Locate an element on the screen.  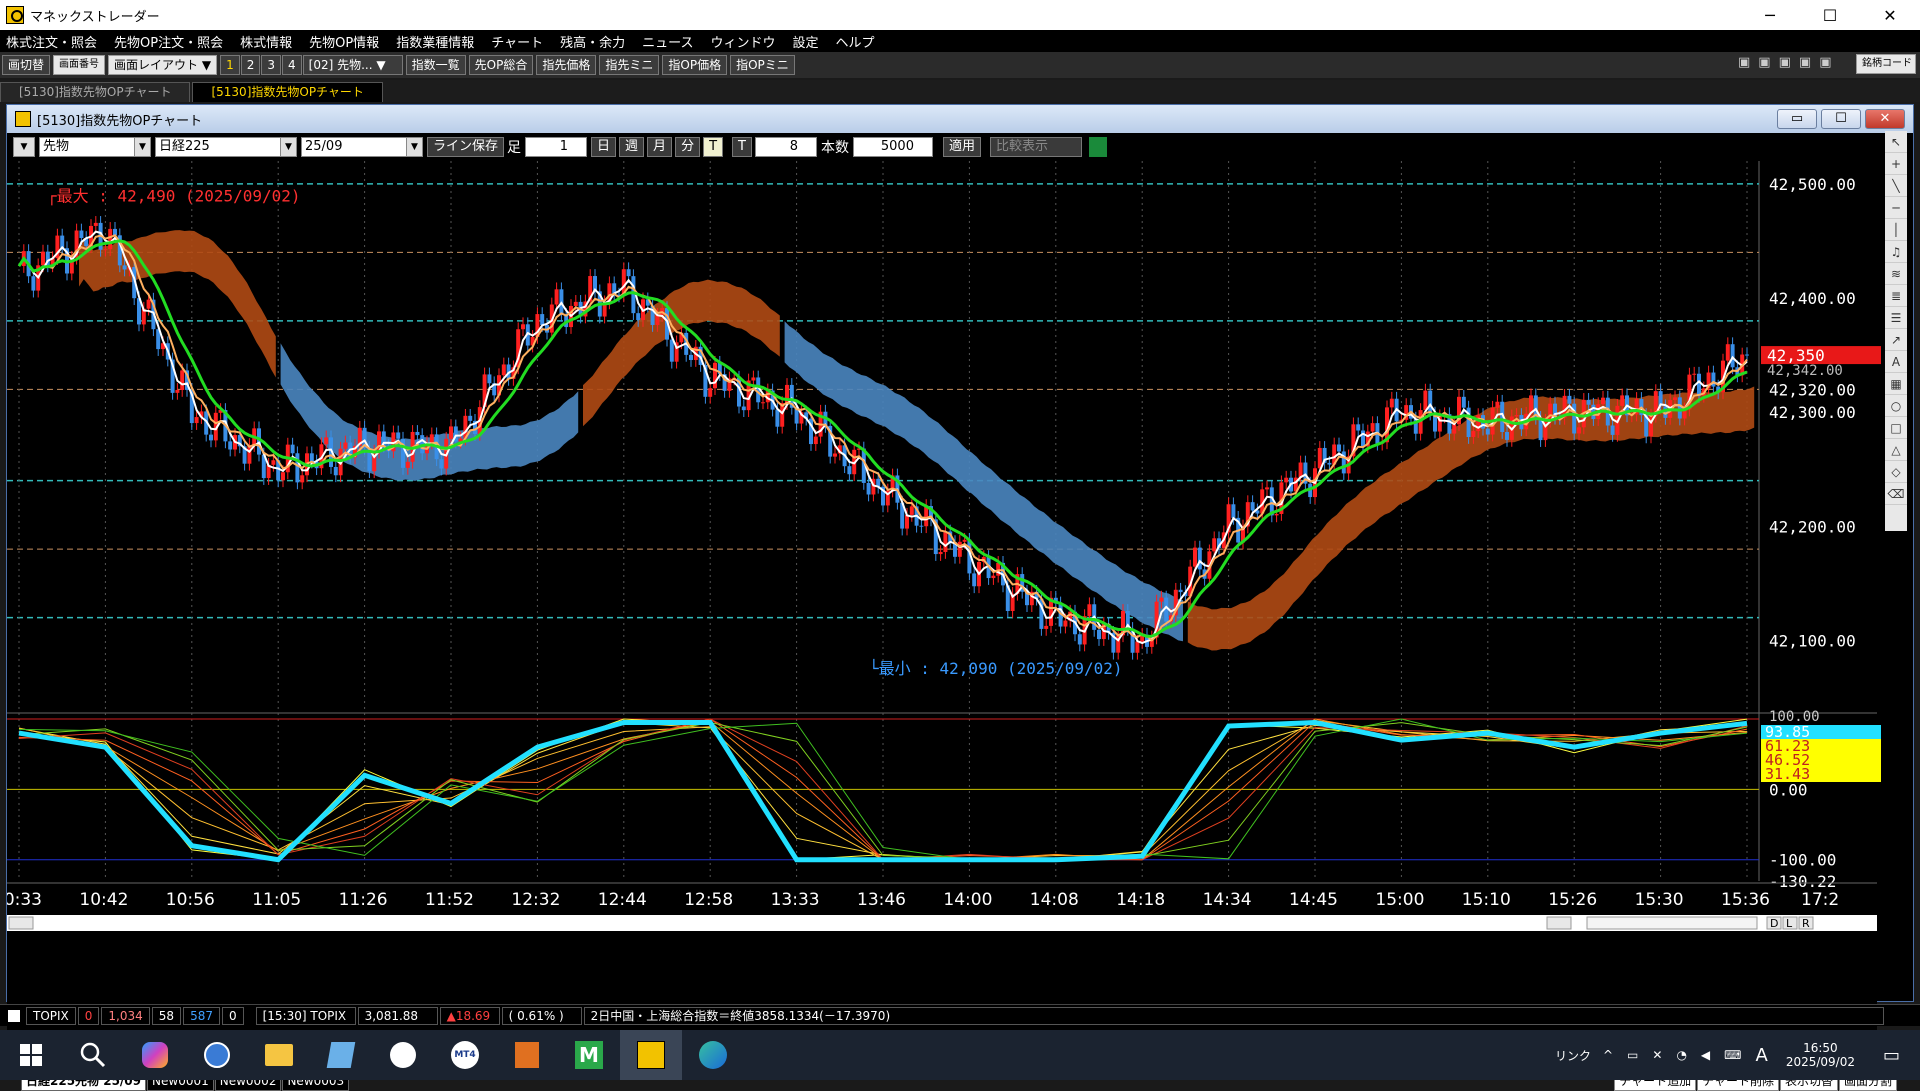
arrow-icon: ↗ is located at coordinates (1896, 340).